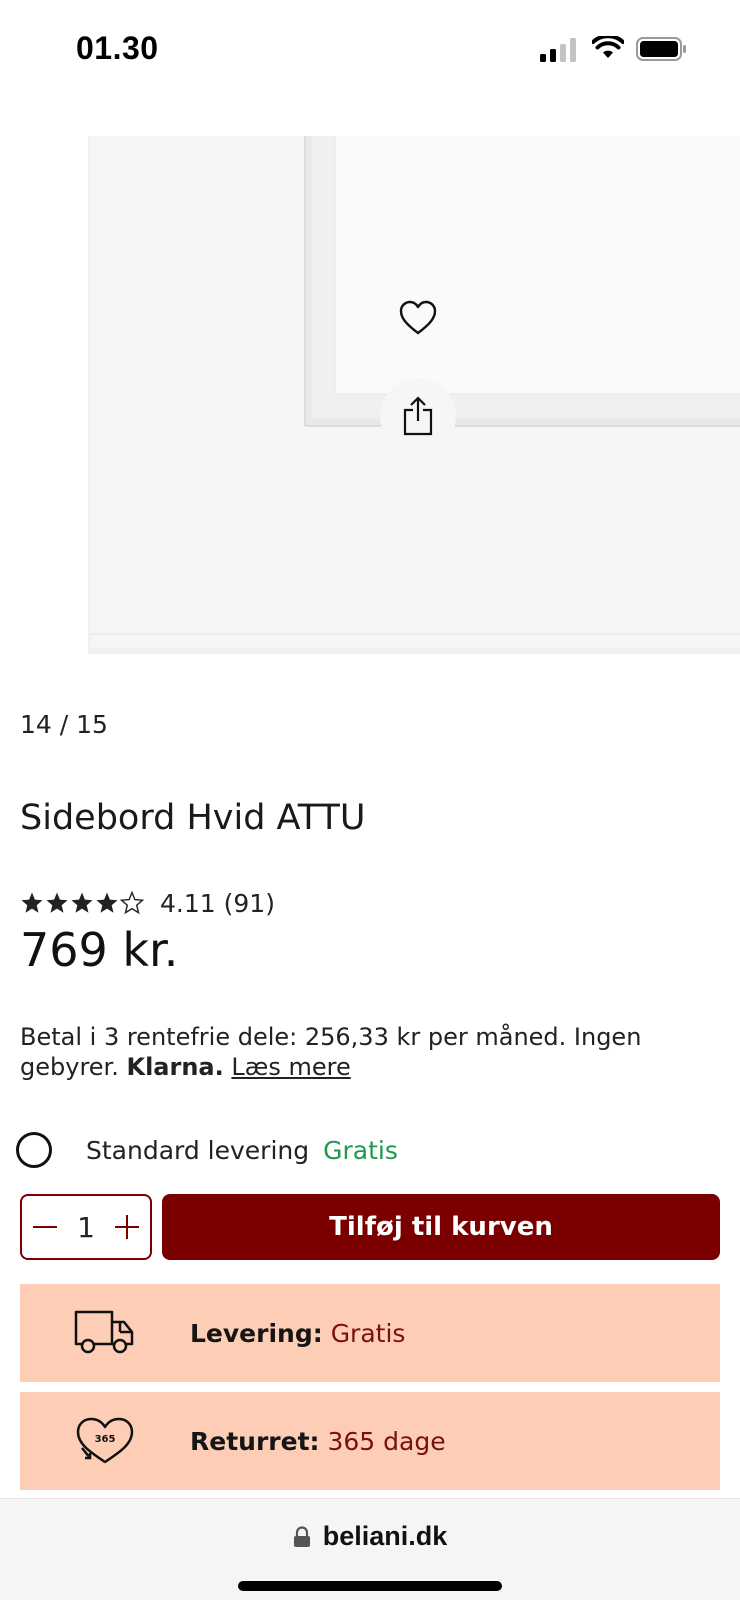 This screenshot has width=740, height=1600. I want to click on return-365-heart-icon: 365, so click(105, 1440).